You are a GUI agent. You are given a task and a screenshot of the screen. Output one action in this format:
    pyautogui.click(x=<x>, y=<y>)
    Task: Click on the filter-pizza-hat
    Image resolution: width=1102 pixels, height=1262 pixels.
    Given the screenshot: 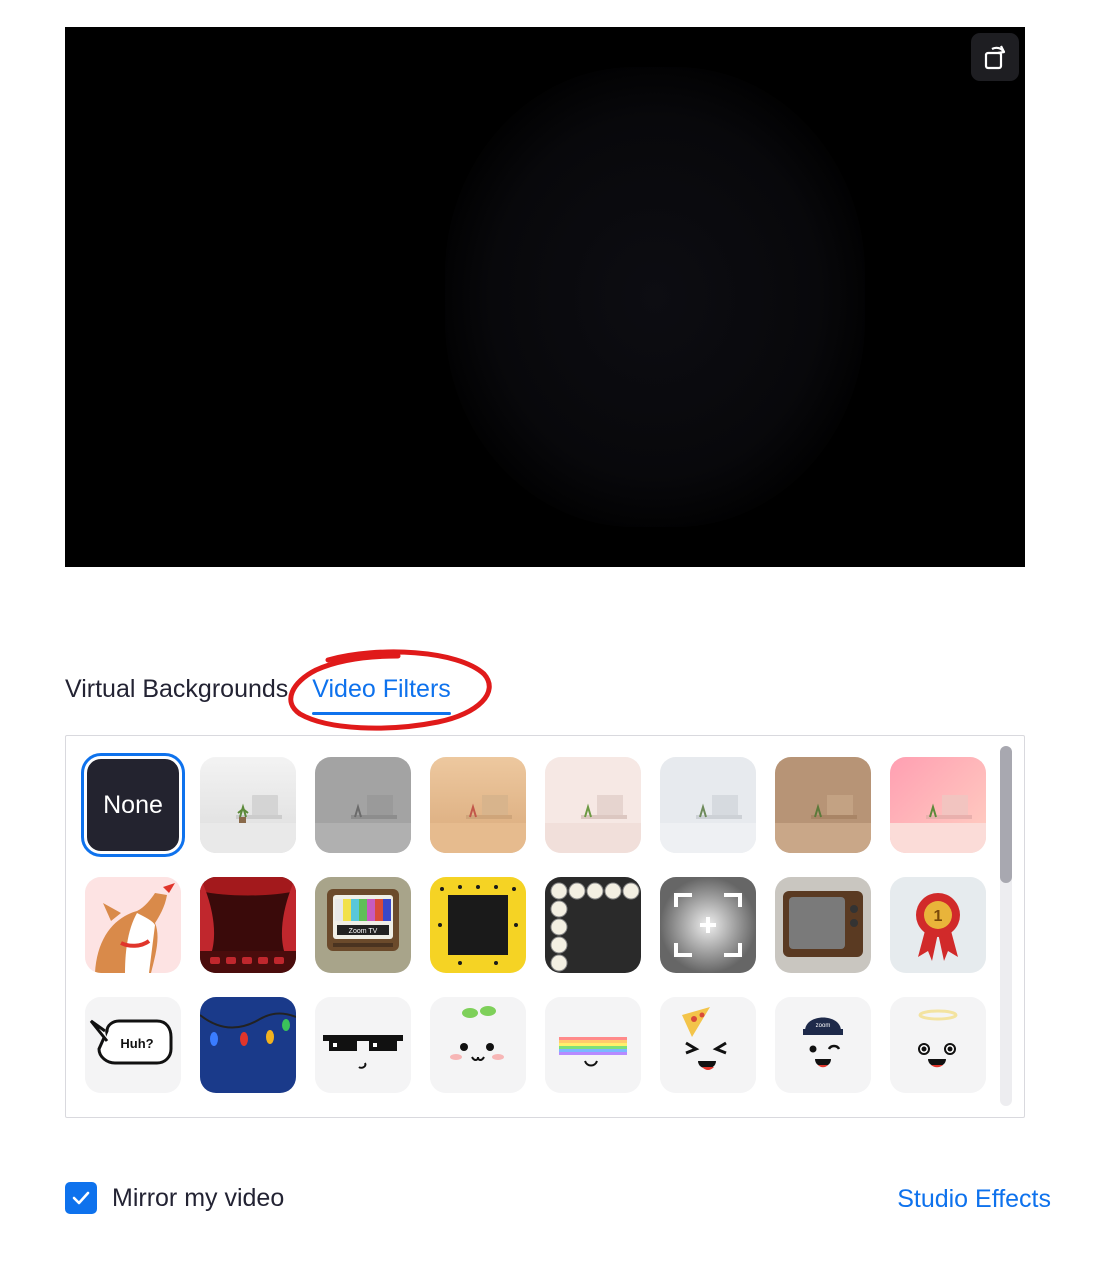 What is the action you would take?
    pyautogui.click(x=708, y=1045)
    